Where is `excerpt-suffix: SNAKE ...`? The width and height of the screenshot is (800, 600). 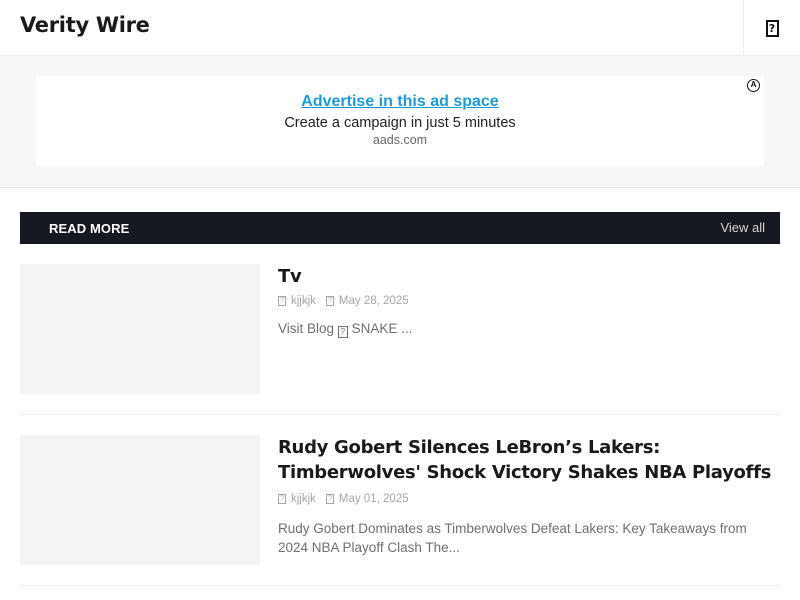
excerpt-suffix: SNAKE ... is located at coordinates (382, 328).